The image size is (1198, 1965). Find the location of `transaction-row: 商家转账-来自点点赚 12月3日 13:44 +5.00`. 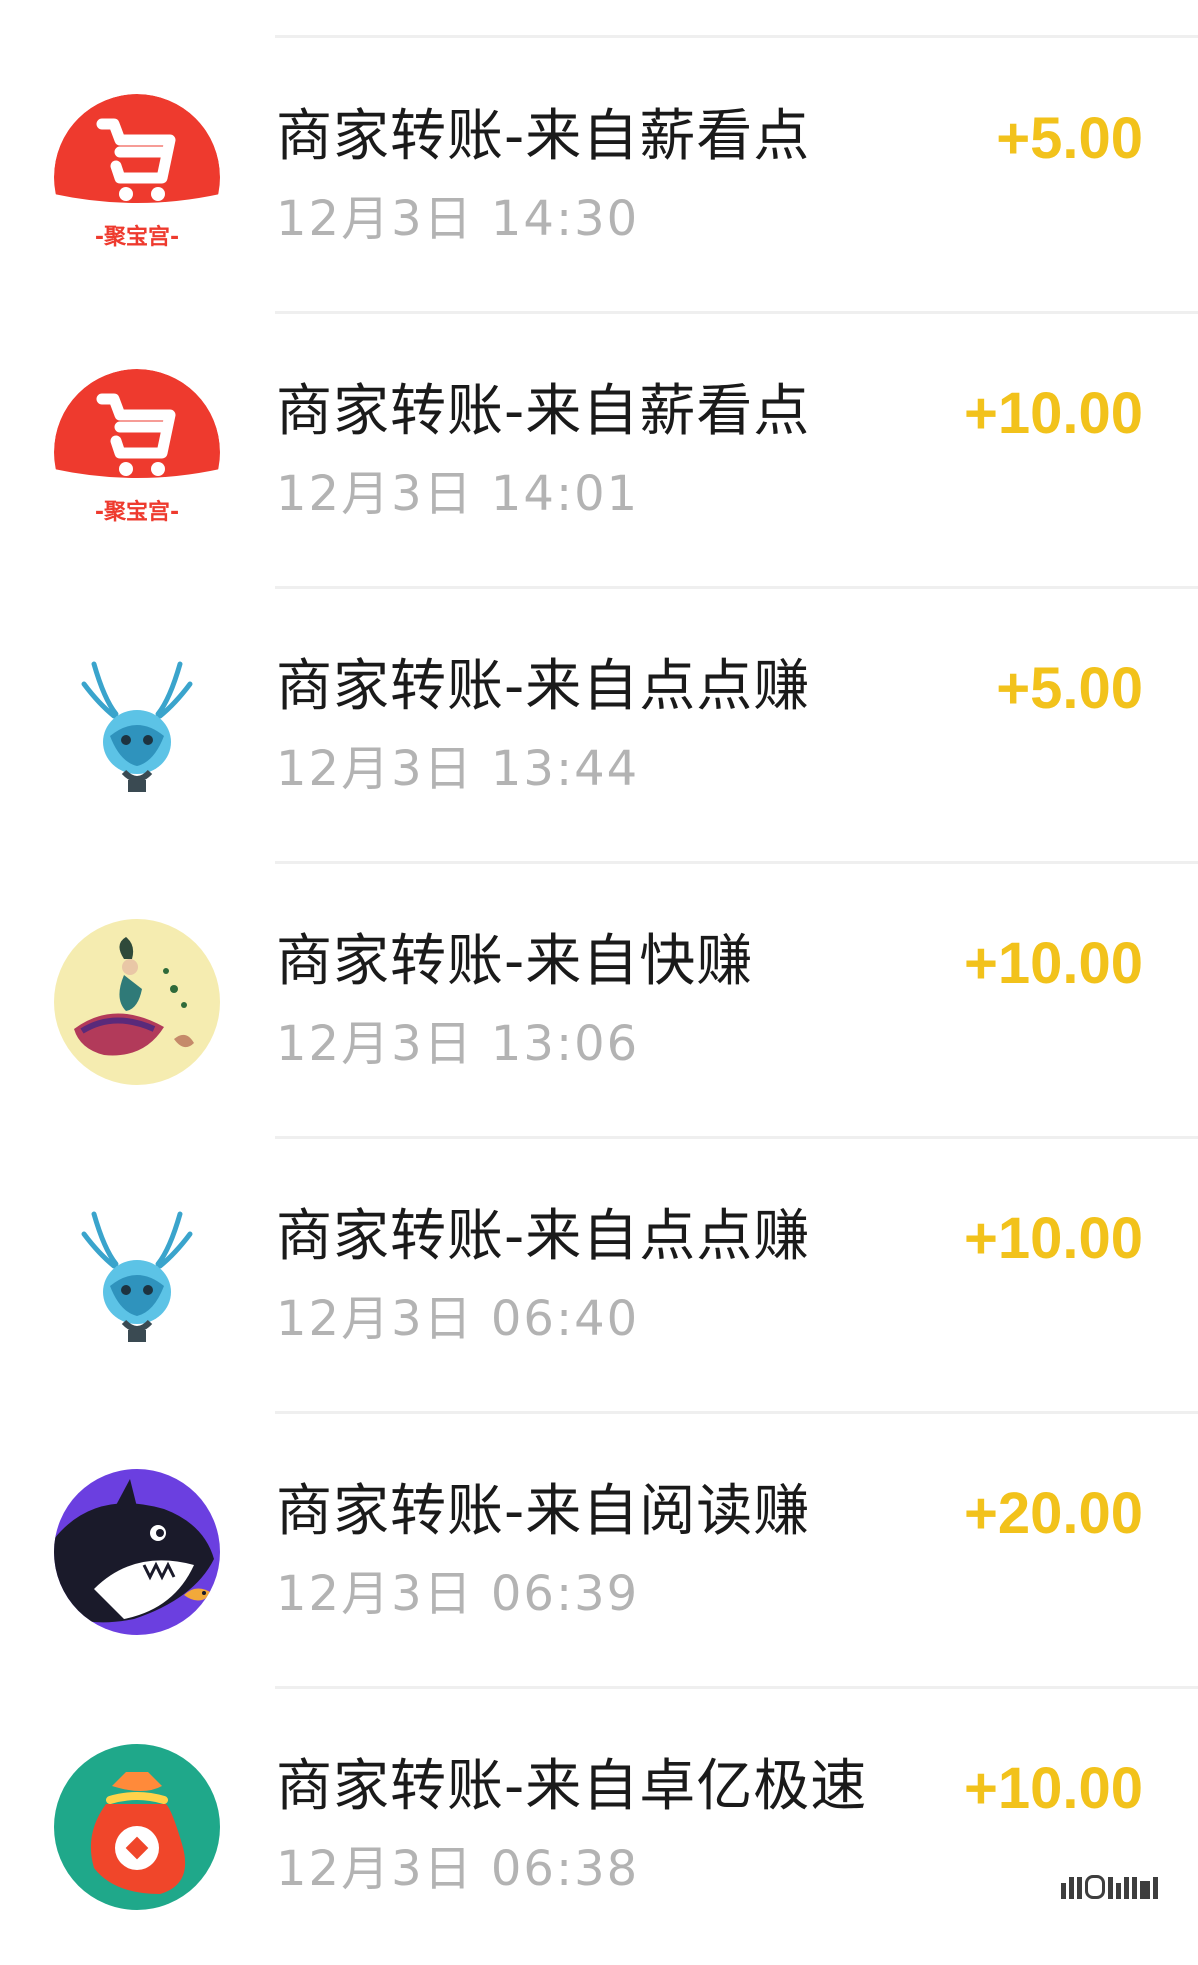

transaction-row: 商家转账-来自点点赚 12月3日 13:44 +5.00 is located at coordinates (599, 727).